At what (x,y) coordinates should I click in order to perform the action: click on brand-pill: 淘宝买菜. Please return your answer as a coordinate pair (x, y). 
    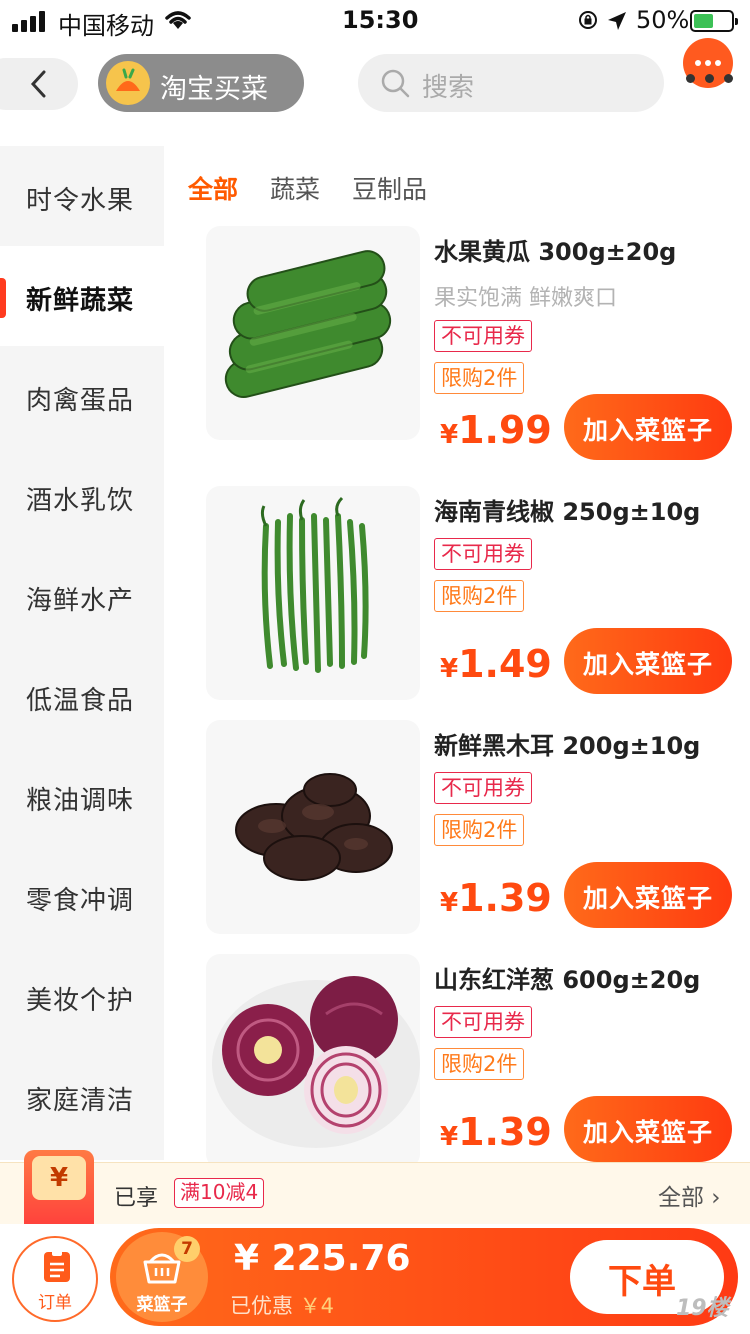
    Looking at the image, I should click on (201, 83).